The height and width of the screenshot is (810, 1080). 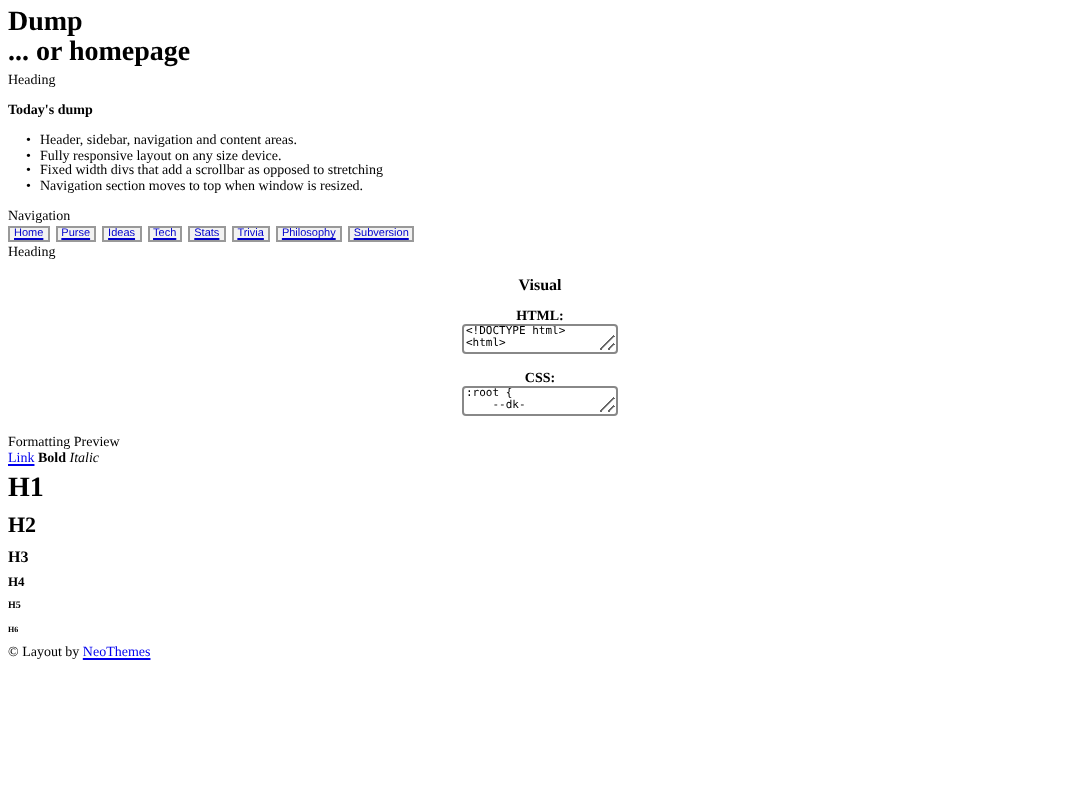 I want to click on preview-heading: H1, so click(x=27, y=489).